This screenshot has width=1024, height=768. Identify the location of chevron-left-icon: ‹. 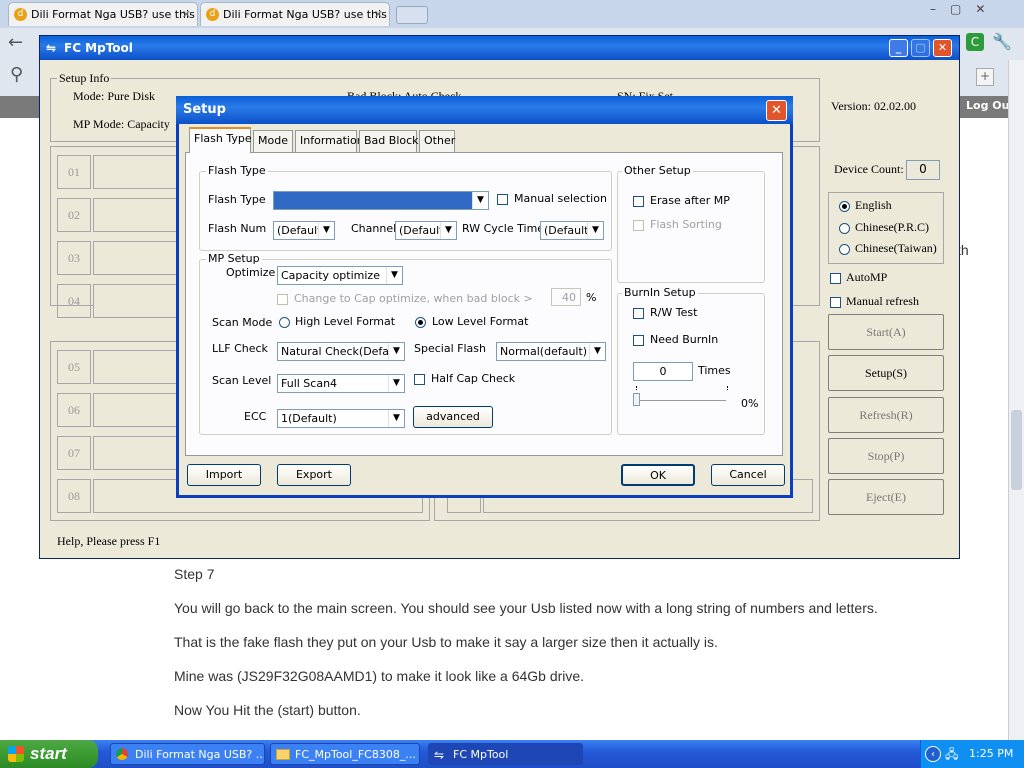
(933, 754).